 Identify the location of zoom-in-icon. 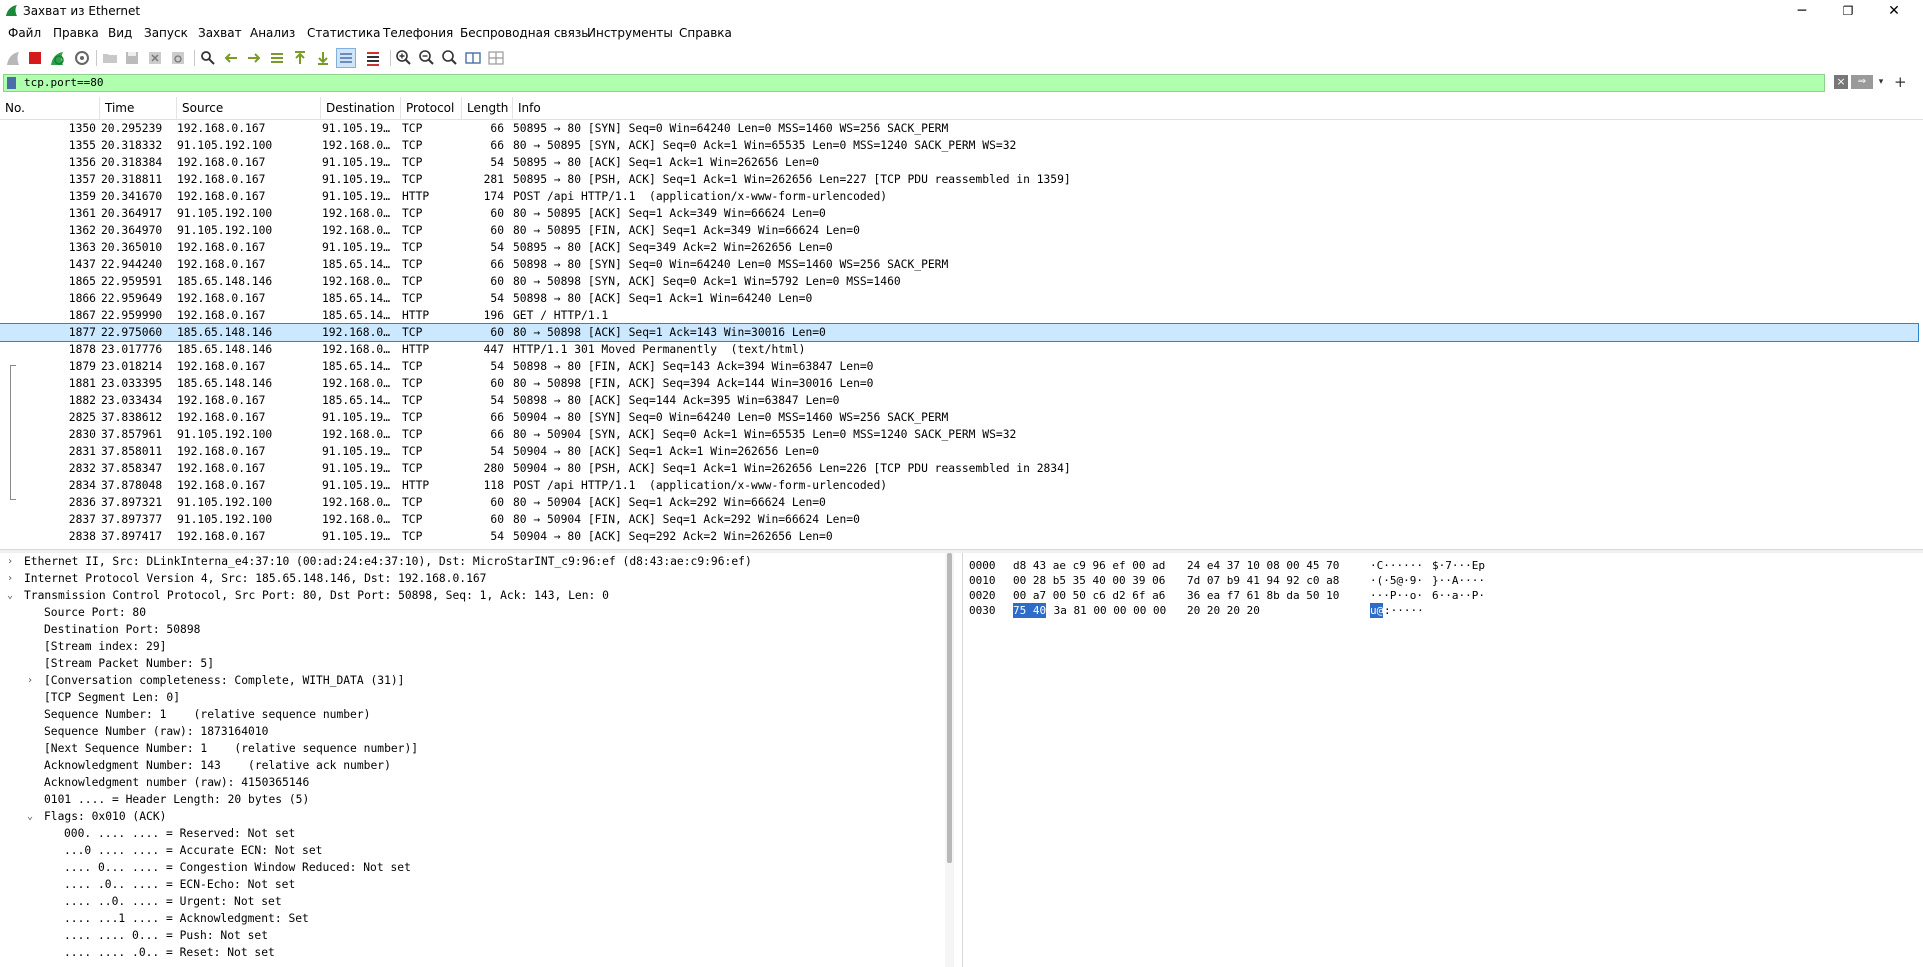
(404, 58).